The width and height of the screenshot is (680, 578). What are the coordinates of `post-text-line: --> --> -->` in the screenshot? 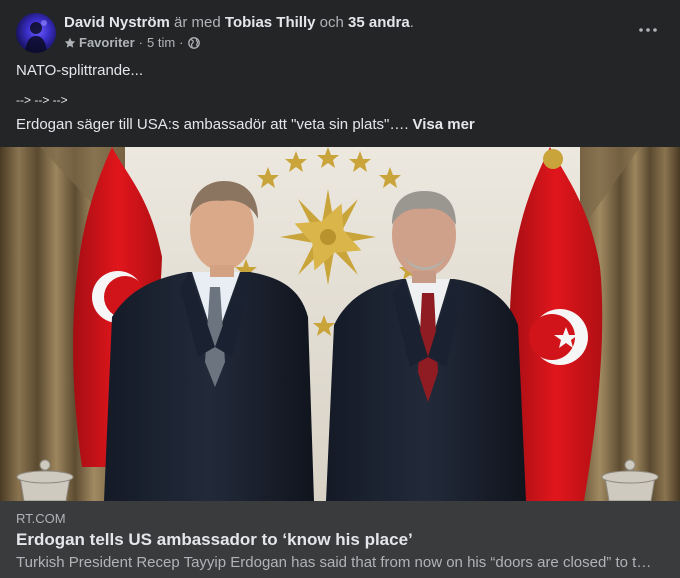 It's located at (42, 100).